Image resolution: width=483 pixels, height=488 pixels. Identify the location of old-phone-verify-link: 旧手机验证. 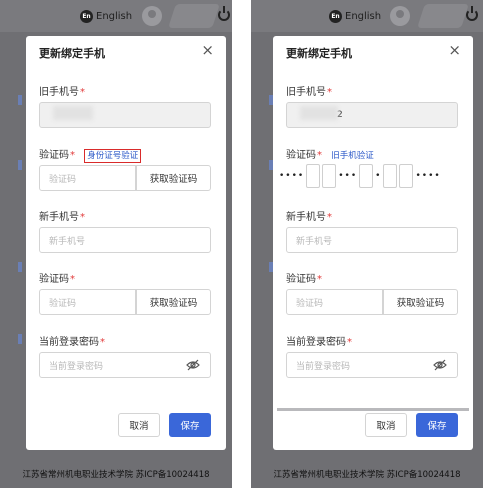
(352, 156).